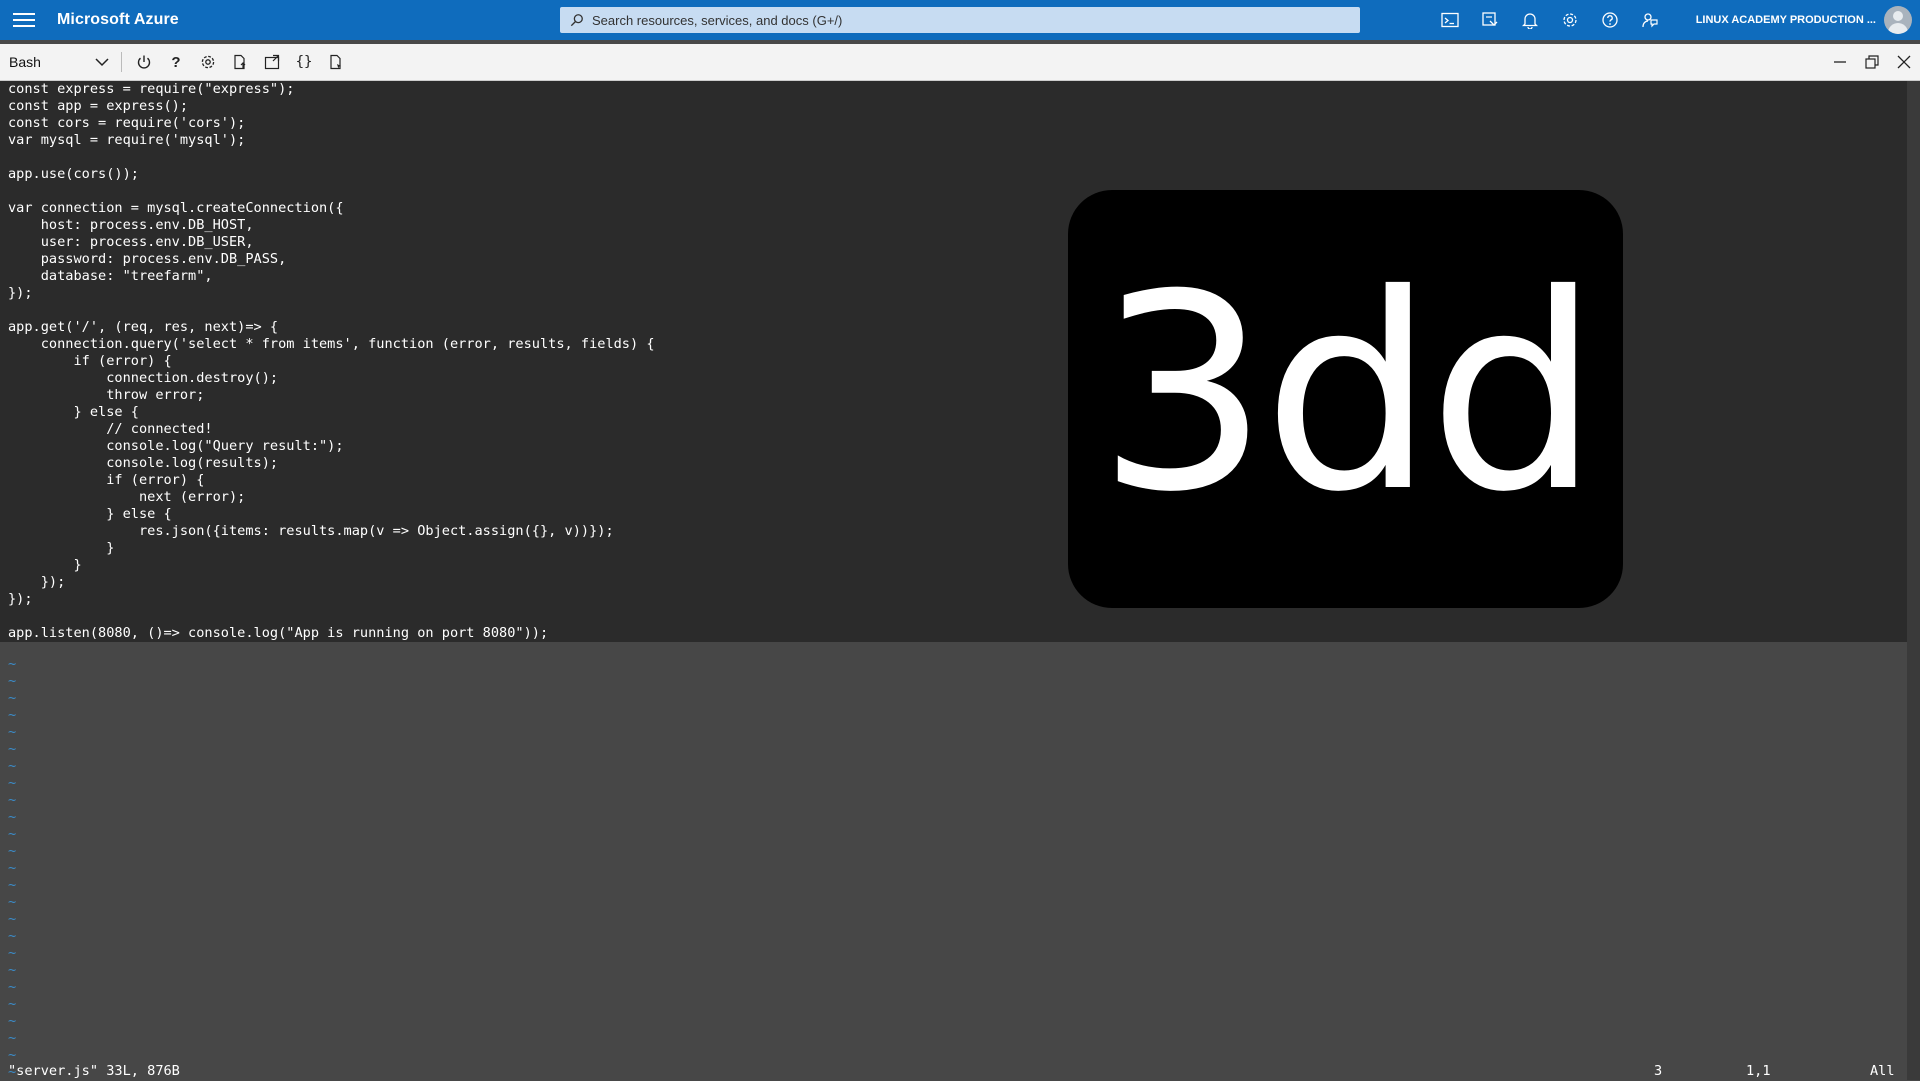  I want to click on toolbar-divider, so click(121, 62).